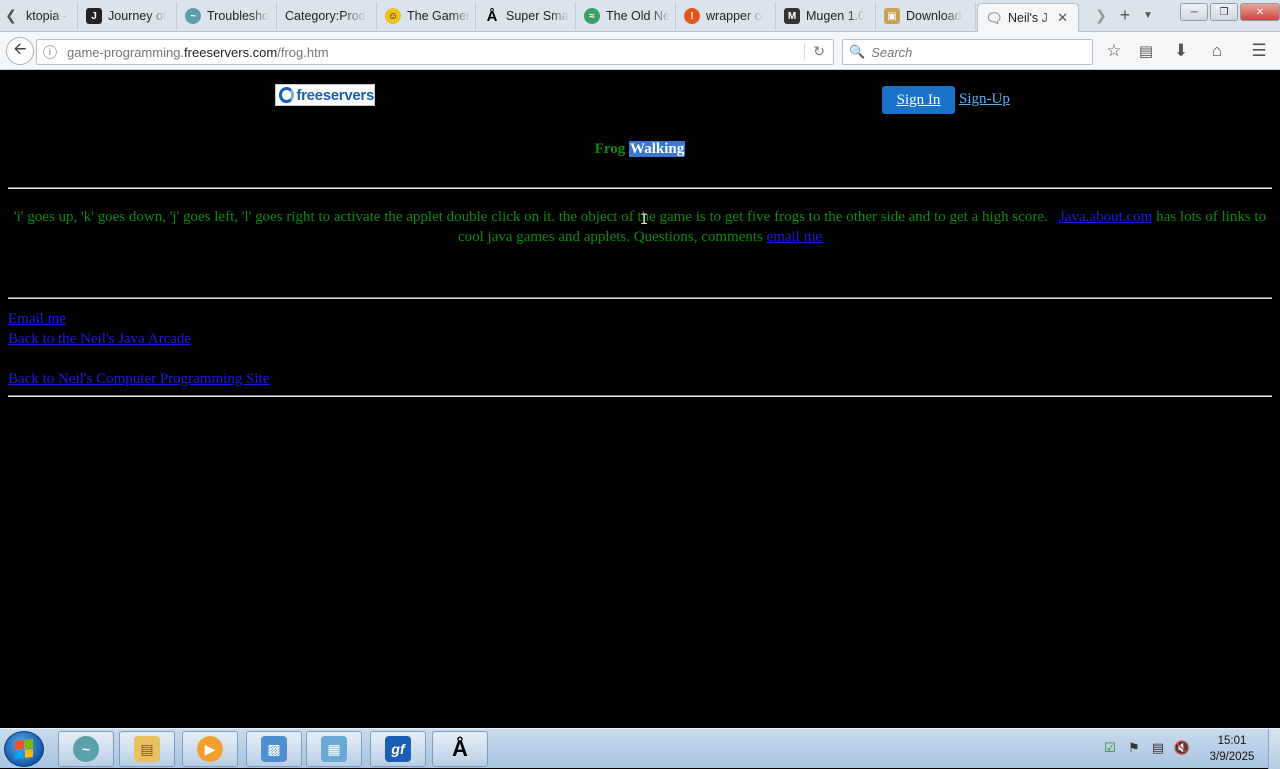  Describe the element at coordinates (303, 52) in the screenshot. I see `url-path: /frog.htm` at that location.